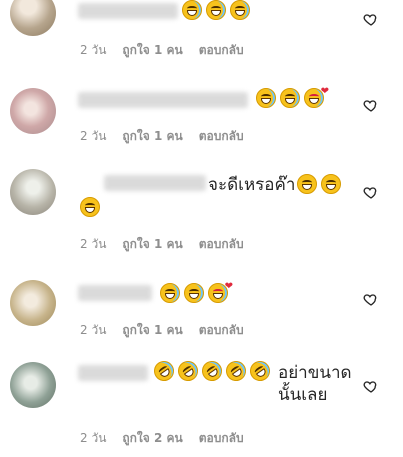 This screenshot has height=457, width=403. I want to click on like-count: ถูกใจ 2 คน, so click(152, 438).